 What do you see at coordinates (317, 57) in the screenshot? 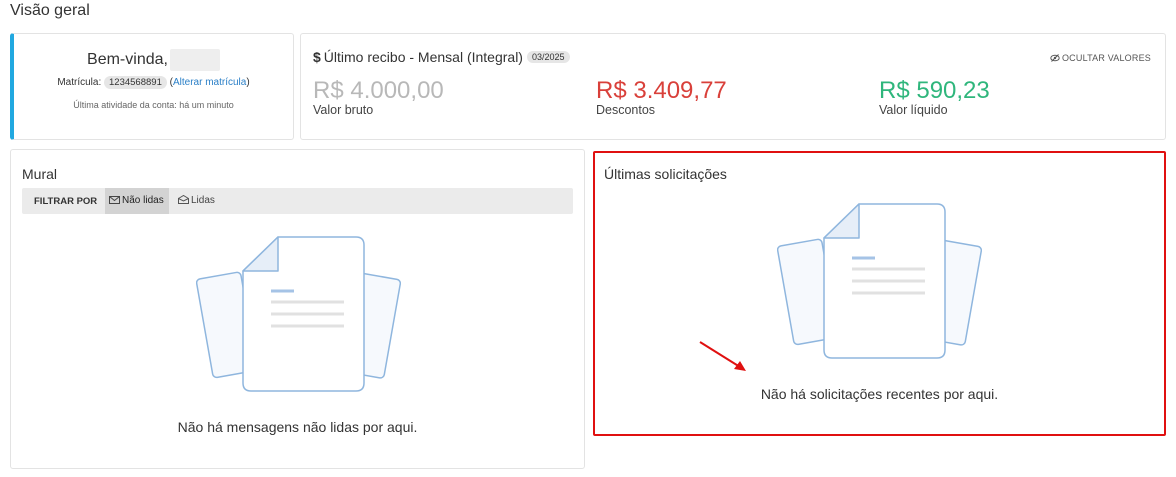
I see `dollar-icon: $` at bounding box center [317, 57].